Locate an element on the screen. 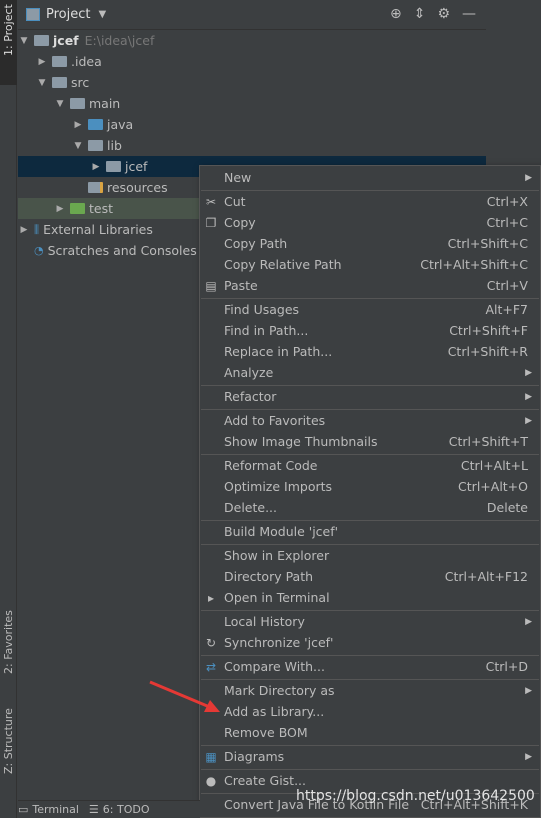 The image size is (541, 818). locate-icon: ⊕ is located at coordinates (396, 14).